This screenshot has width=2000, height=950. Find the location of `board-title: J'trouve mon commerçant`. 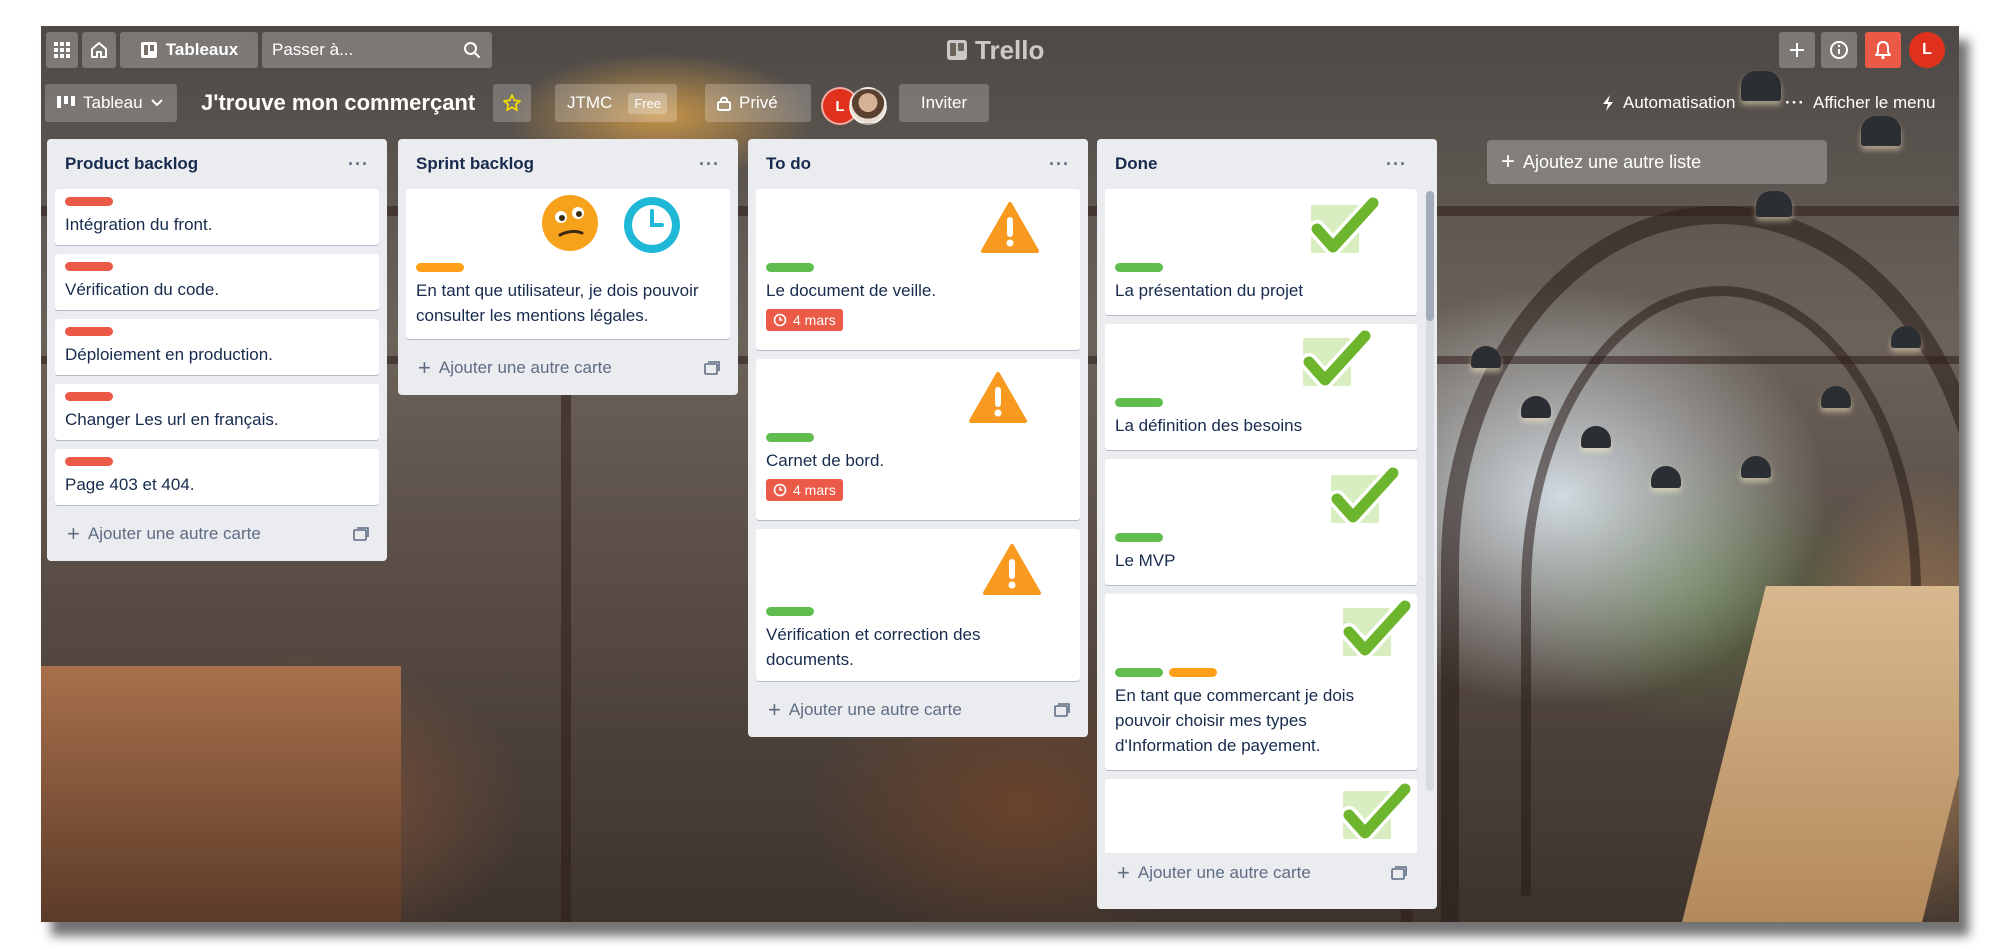

board-title: J'trouve mon commerçant is located at coordinates (338, 103).